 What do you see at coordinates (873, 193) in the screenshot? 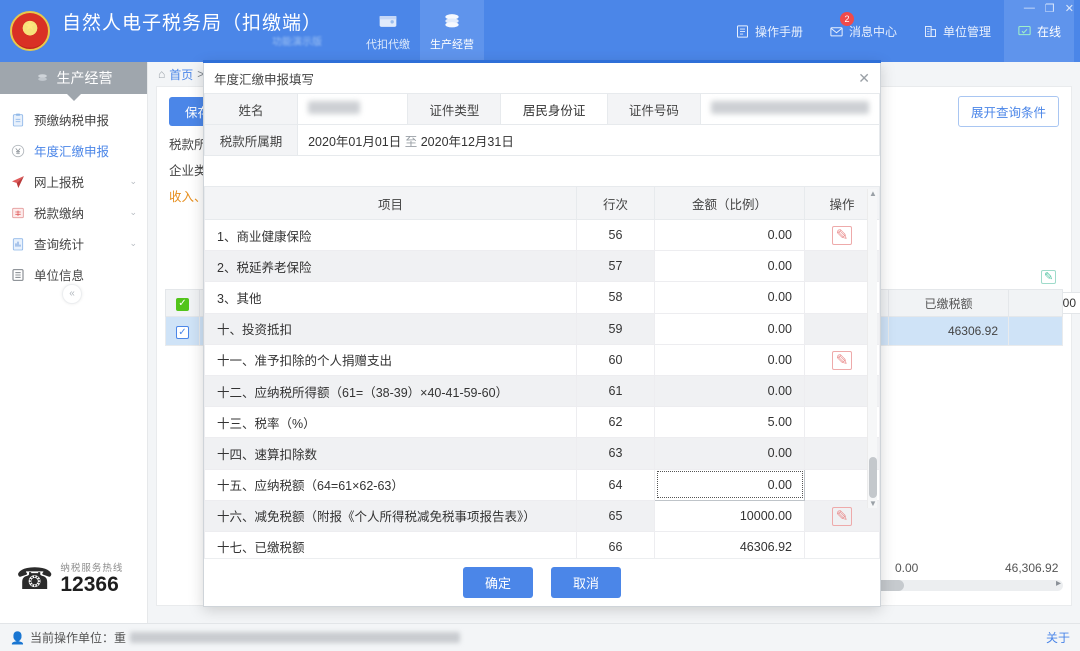
I see `scroll-up-arrow-icon: ▲` at bounding box center [873, 193].